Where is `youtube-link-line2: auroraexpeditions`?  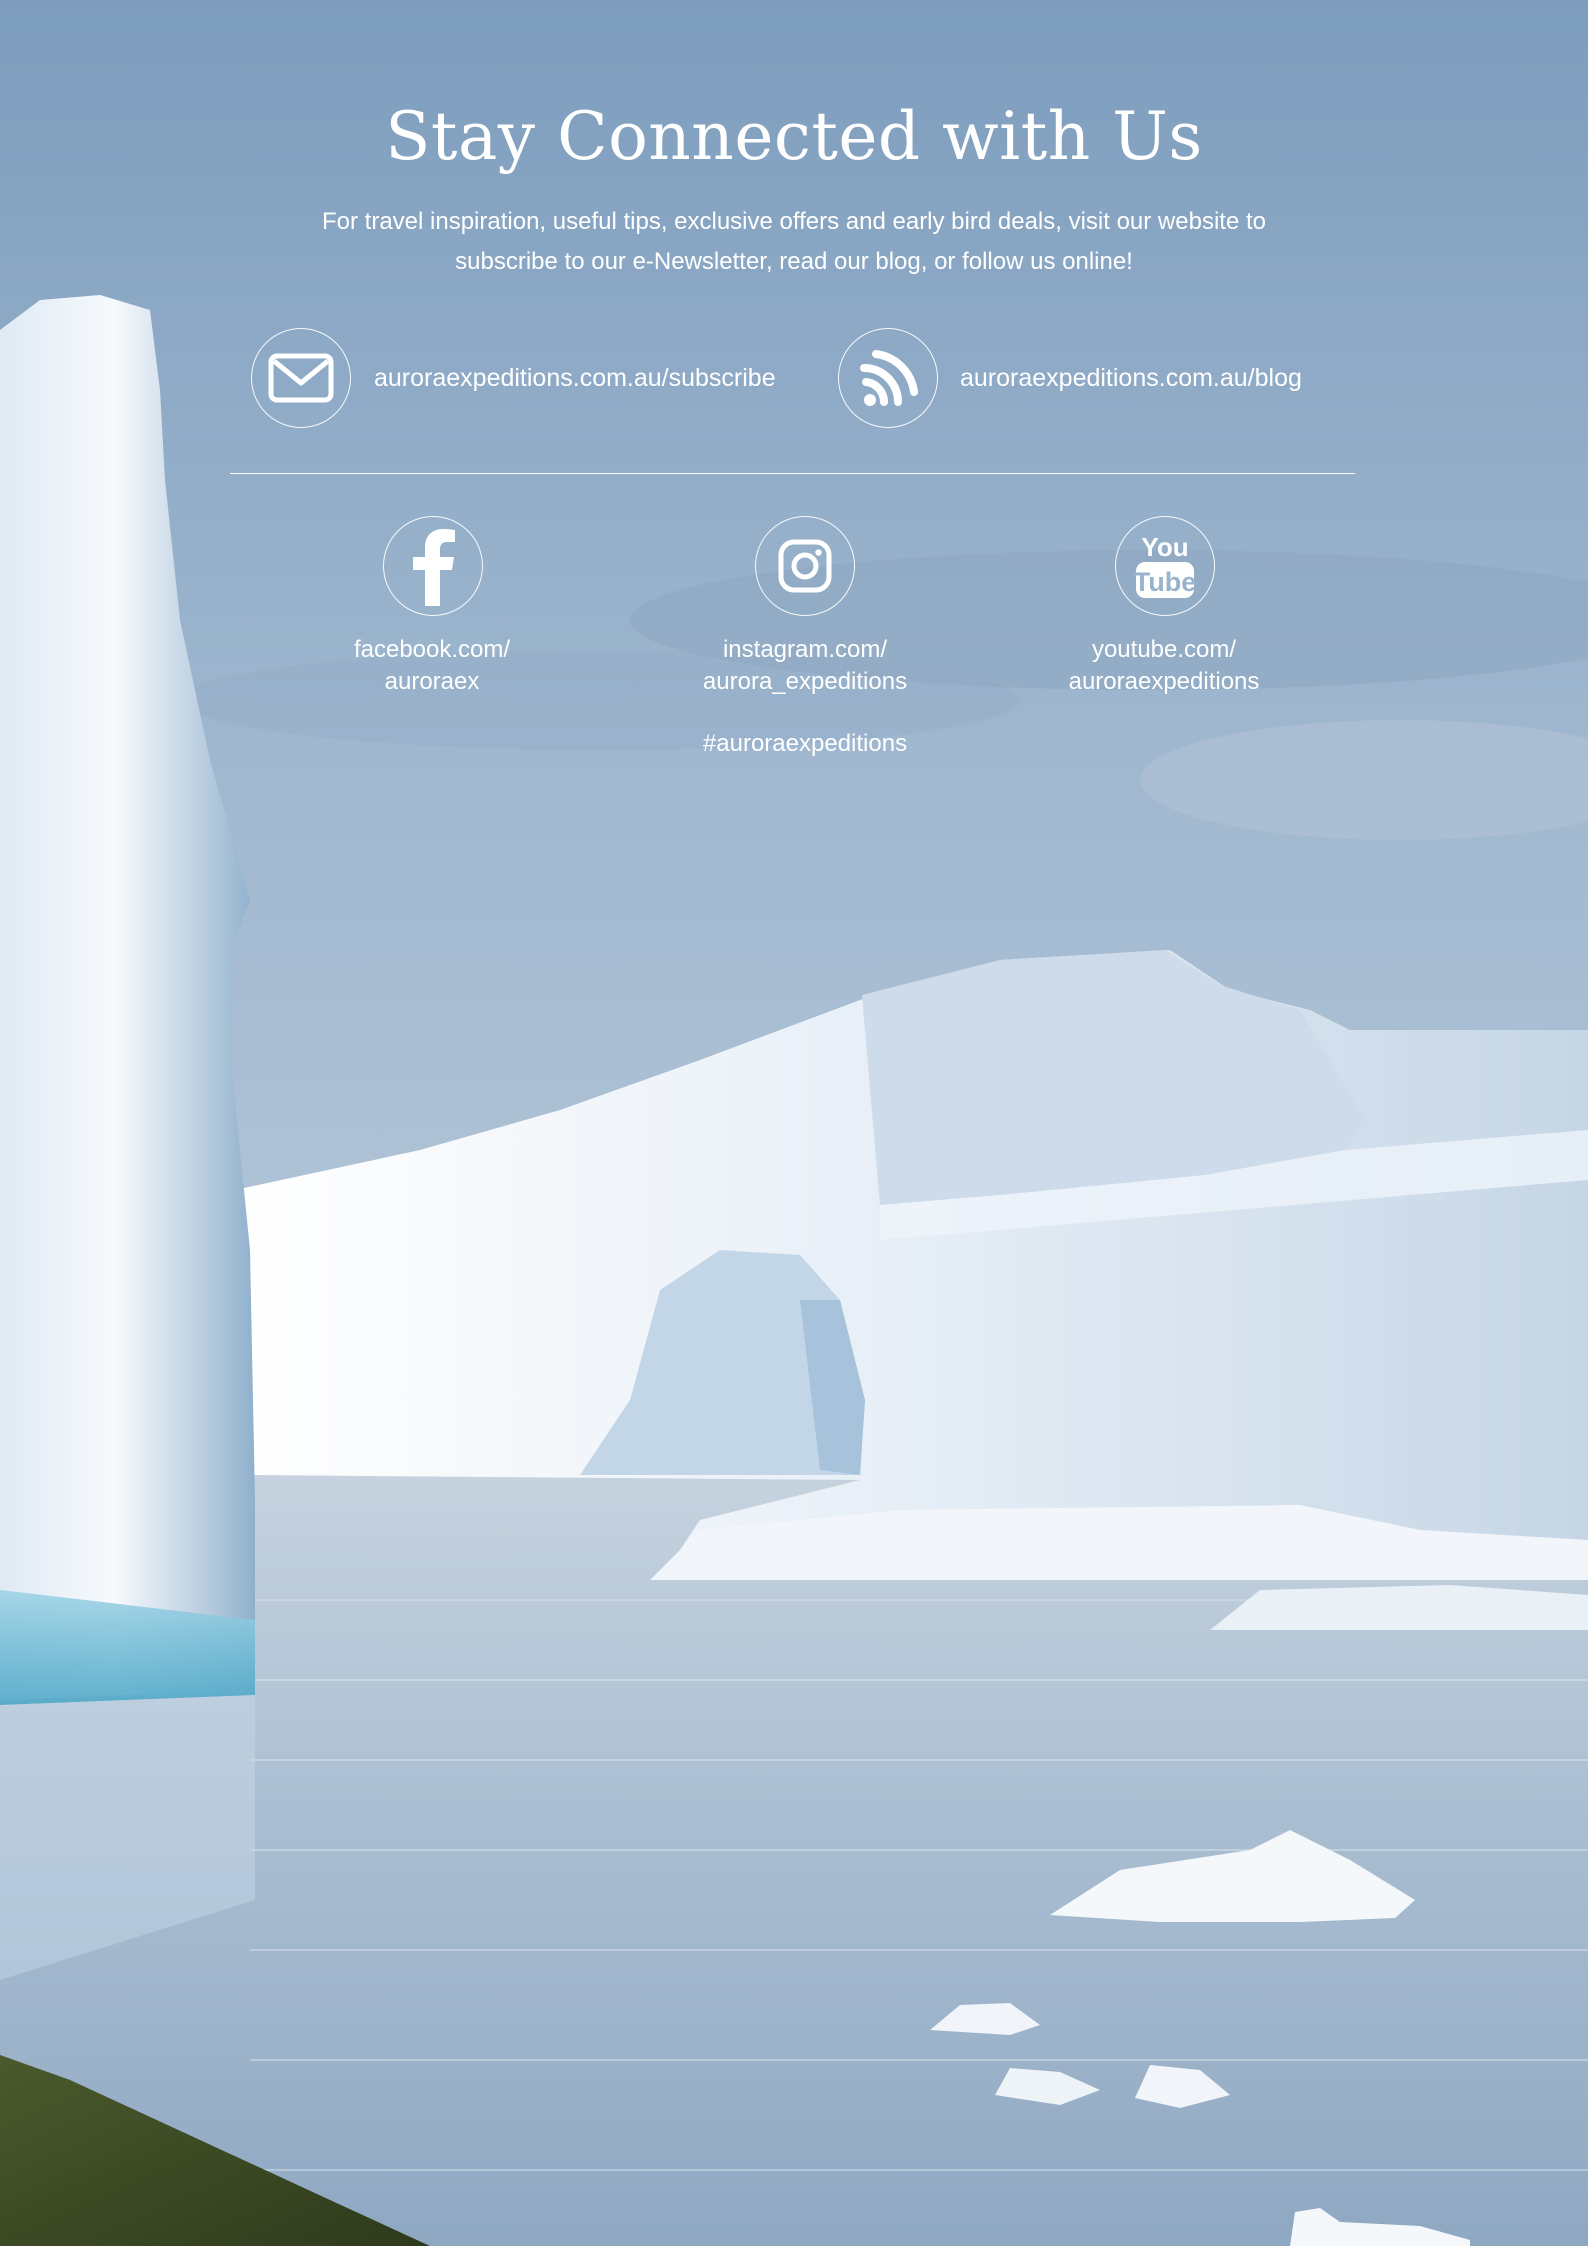 youtube-link-line2: auroraexpeditions is located at coordinates (1164, 681).